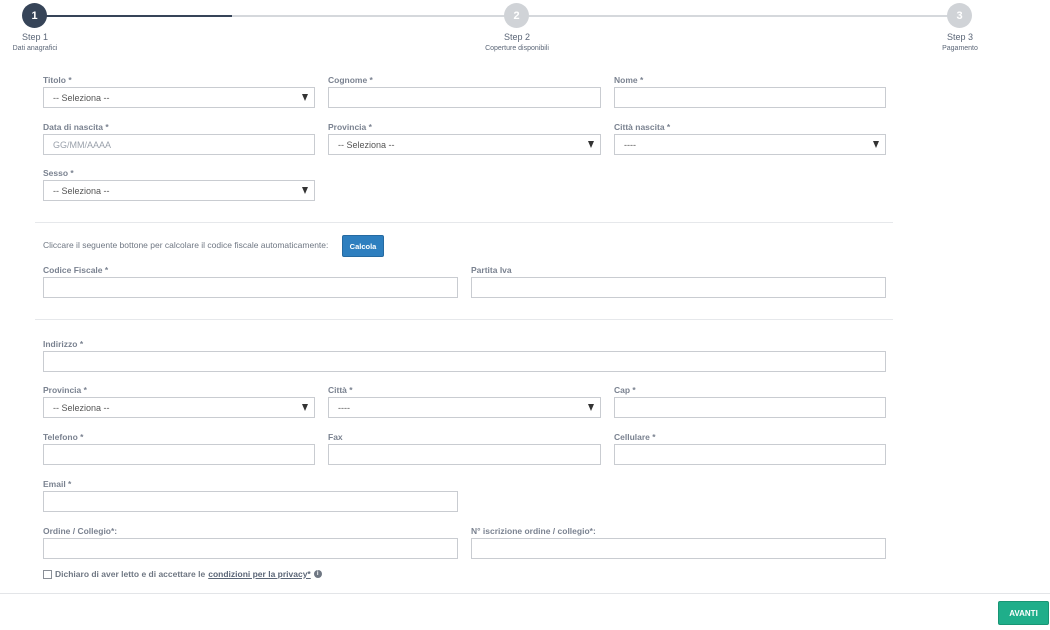 This screenshot has height=630, width=1050. I want to click on step-2-circle: 2, so click(516, 15).